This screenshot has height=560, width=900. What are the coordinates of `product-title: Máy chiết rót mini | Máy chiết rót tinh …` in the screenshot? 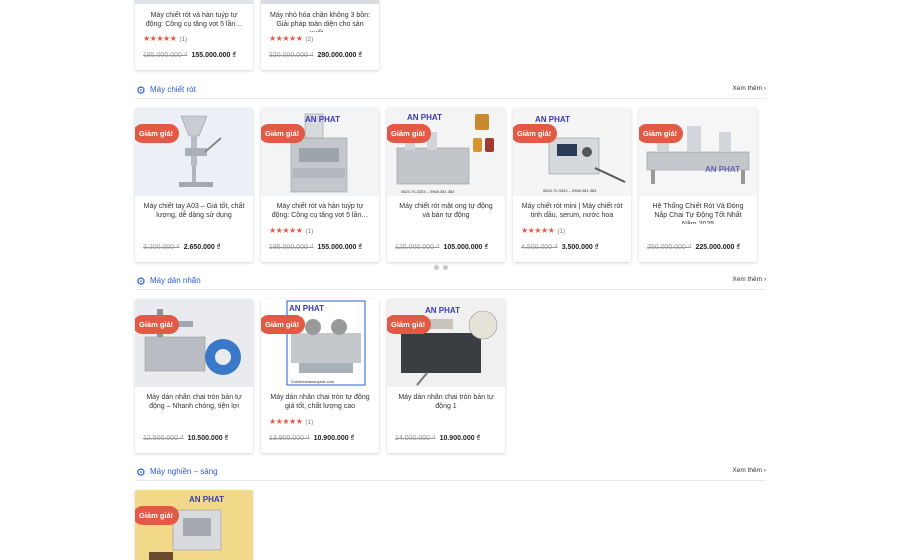 It's located at (572, 210).